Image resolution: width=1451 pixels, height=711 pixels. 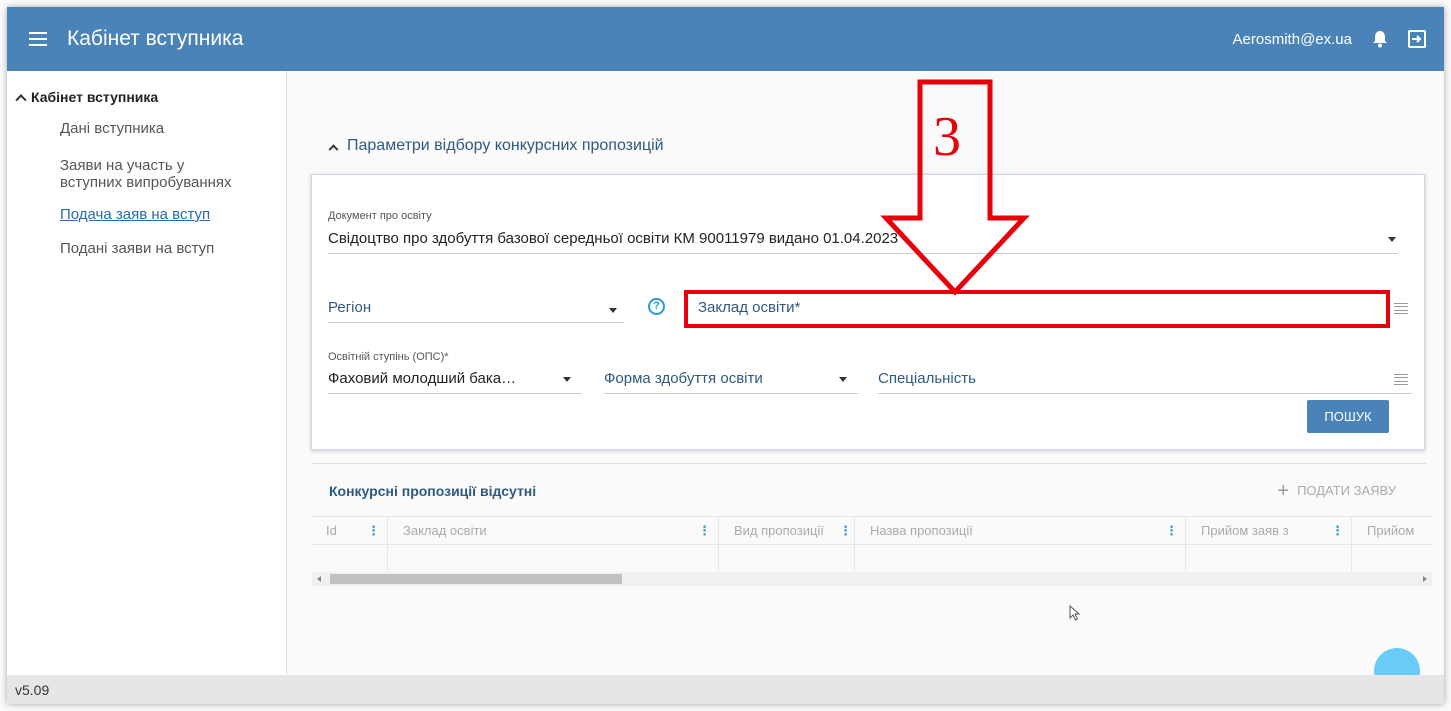 What do you see at coordinates (455, 393) in the screenshot?
I see `degree-underline` at bounding box center [455, 393].